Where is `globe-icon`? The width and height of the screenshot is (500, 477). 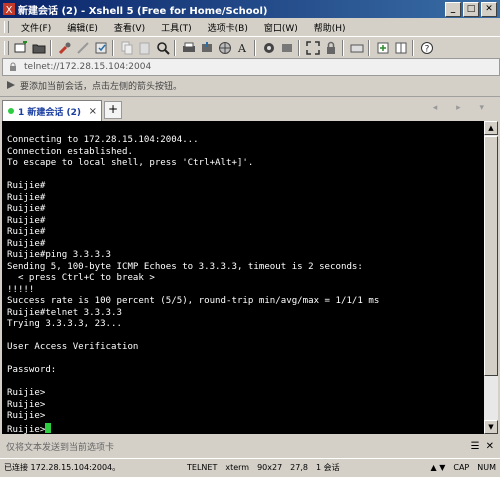
globe-icon is located at coordinates (225, 48).